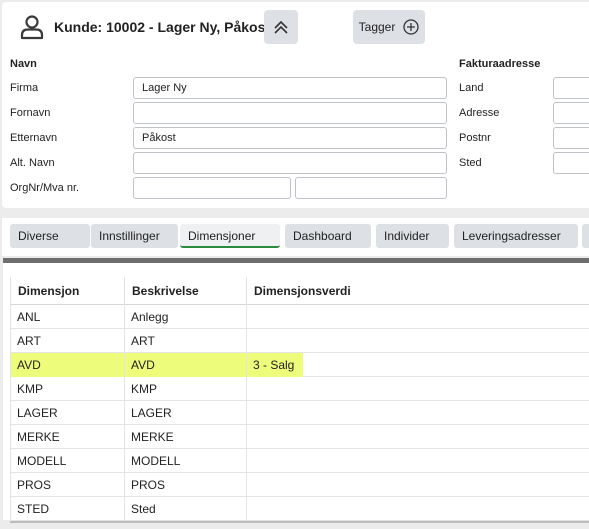 Image resolution: width=589 pixels, height=529 pixels. Describe the element at coordinates (290, 138) in the screenshot. I see `etternavn-input: Påkost` at that location.